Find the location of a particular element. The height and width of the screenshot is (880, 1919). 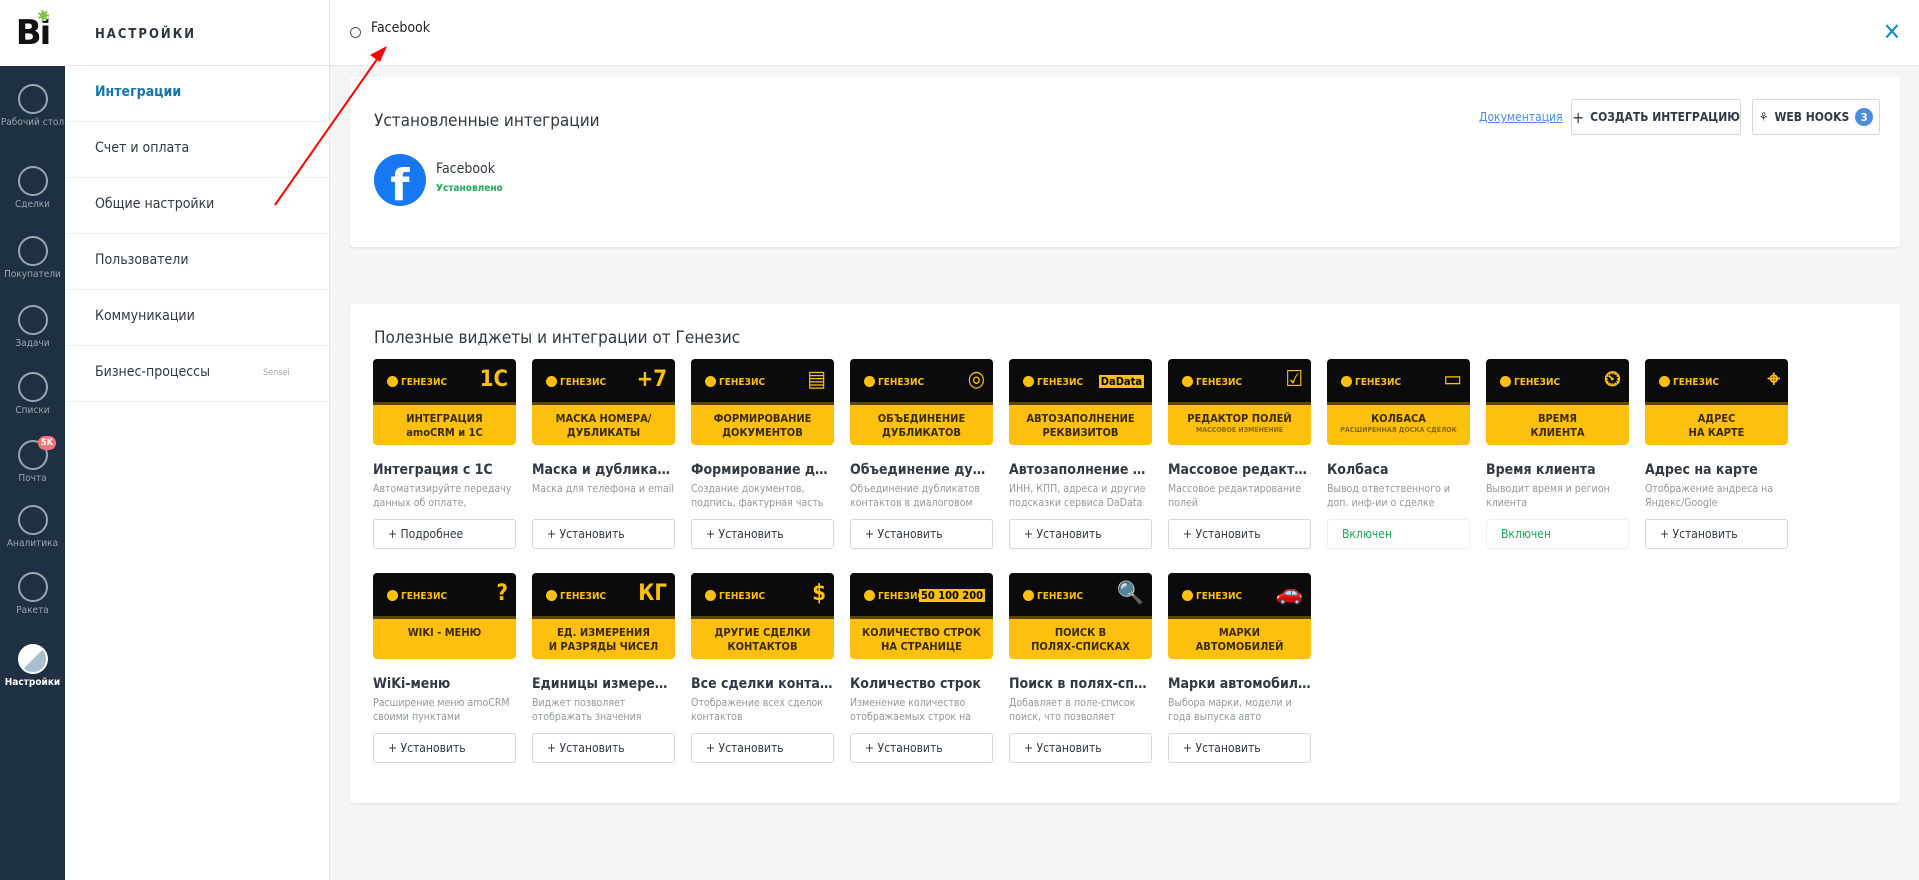

widget-banner: ГЕНЕЗИС ▭ КОЛБАСА РАСШИРЕННАЯ ДОСКА СДЕЛОК is located at coordinates (1398, 402).